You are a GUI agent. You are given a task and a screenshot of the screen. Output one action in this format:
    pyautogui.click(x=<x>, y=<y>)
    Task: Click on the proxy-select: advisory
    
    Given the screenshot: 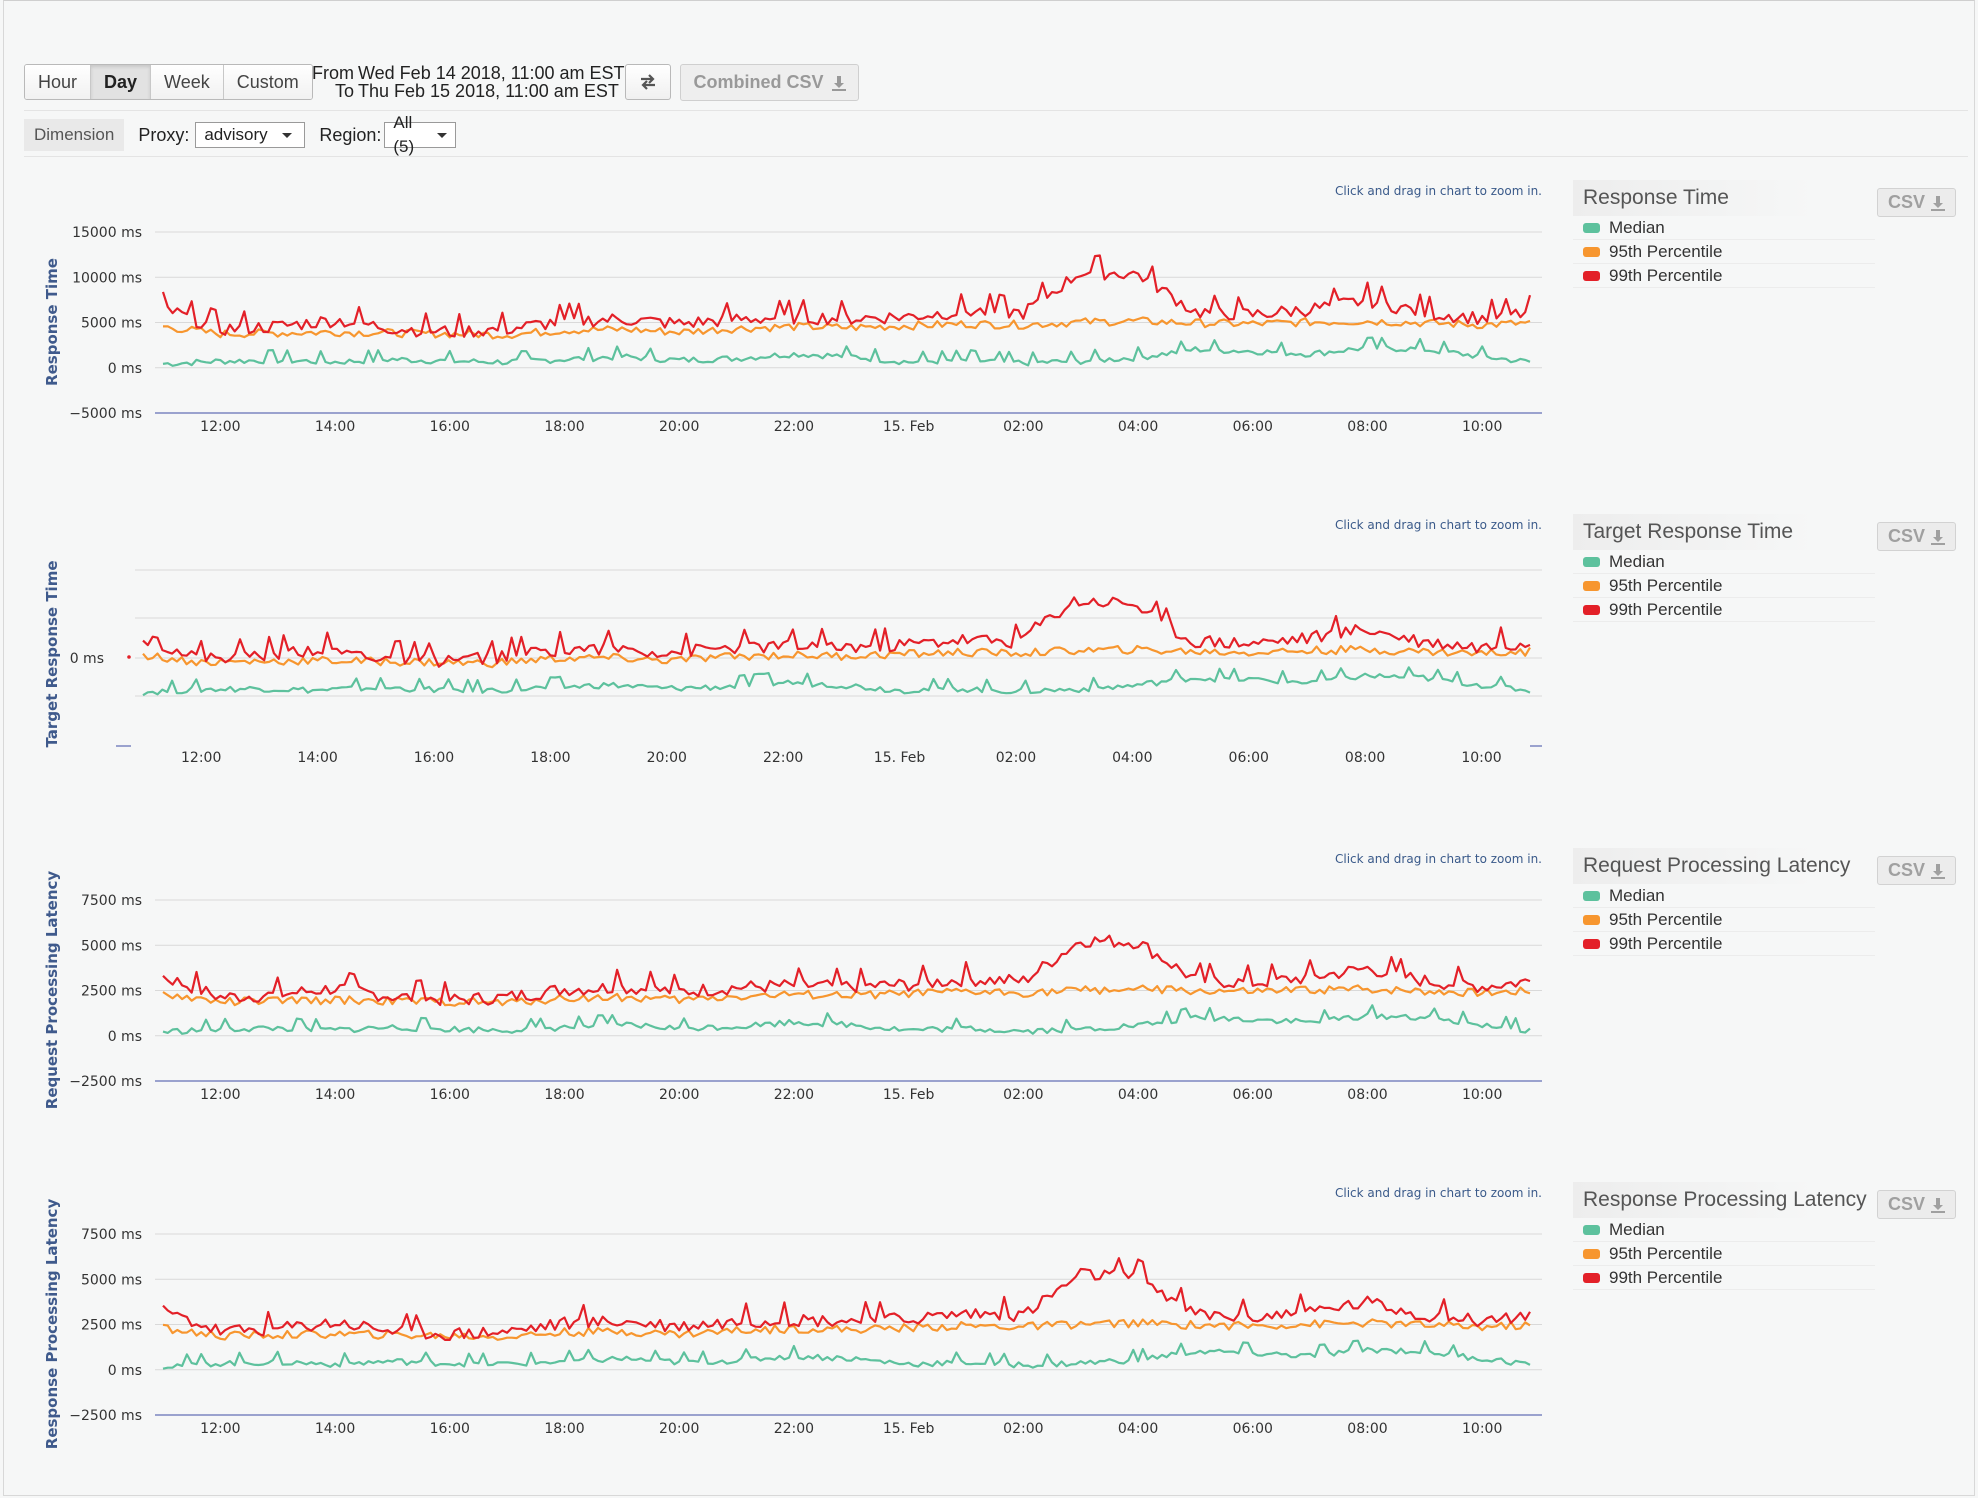 What is the action you would take?
    pyautogui.click(x=250, y=135)
    